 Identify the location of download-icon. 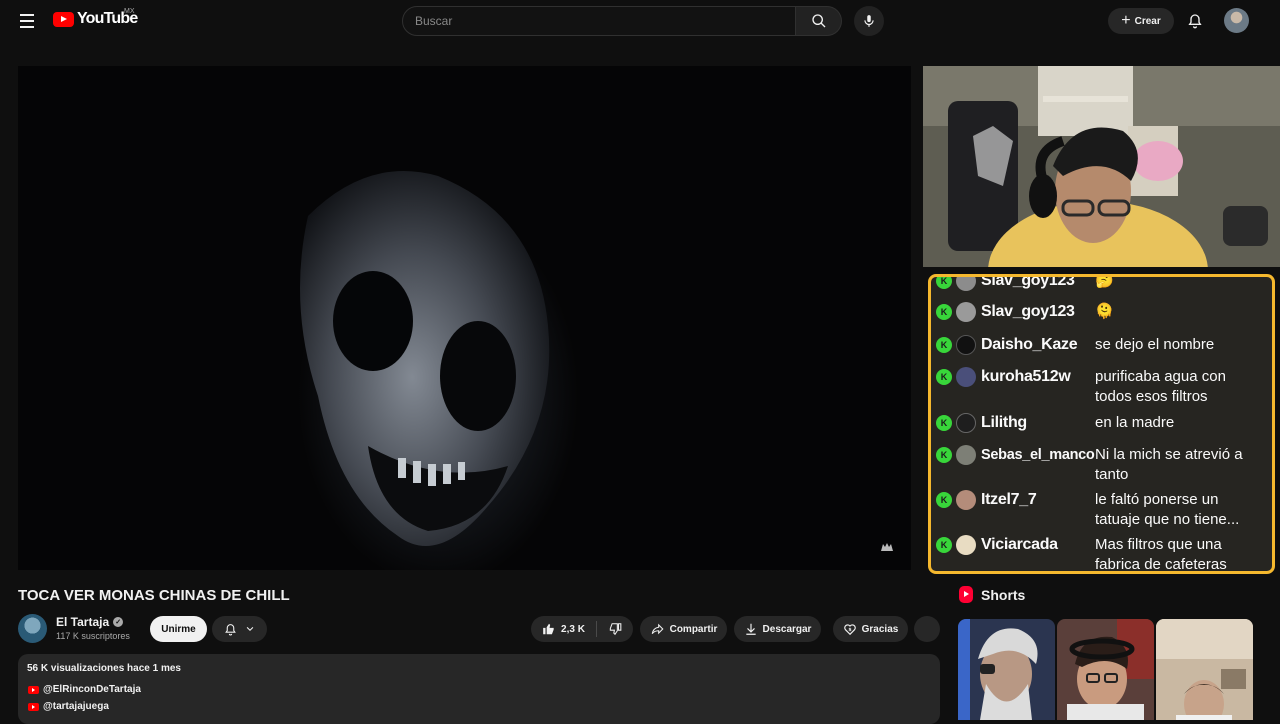
(750, 629).